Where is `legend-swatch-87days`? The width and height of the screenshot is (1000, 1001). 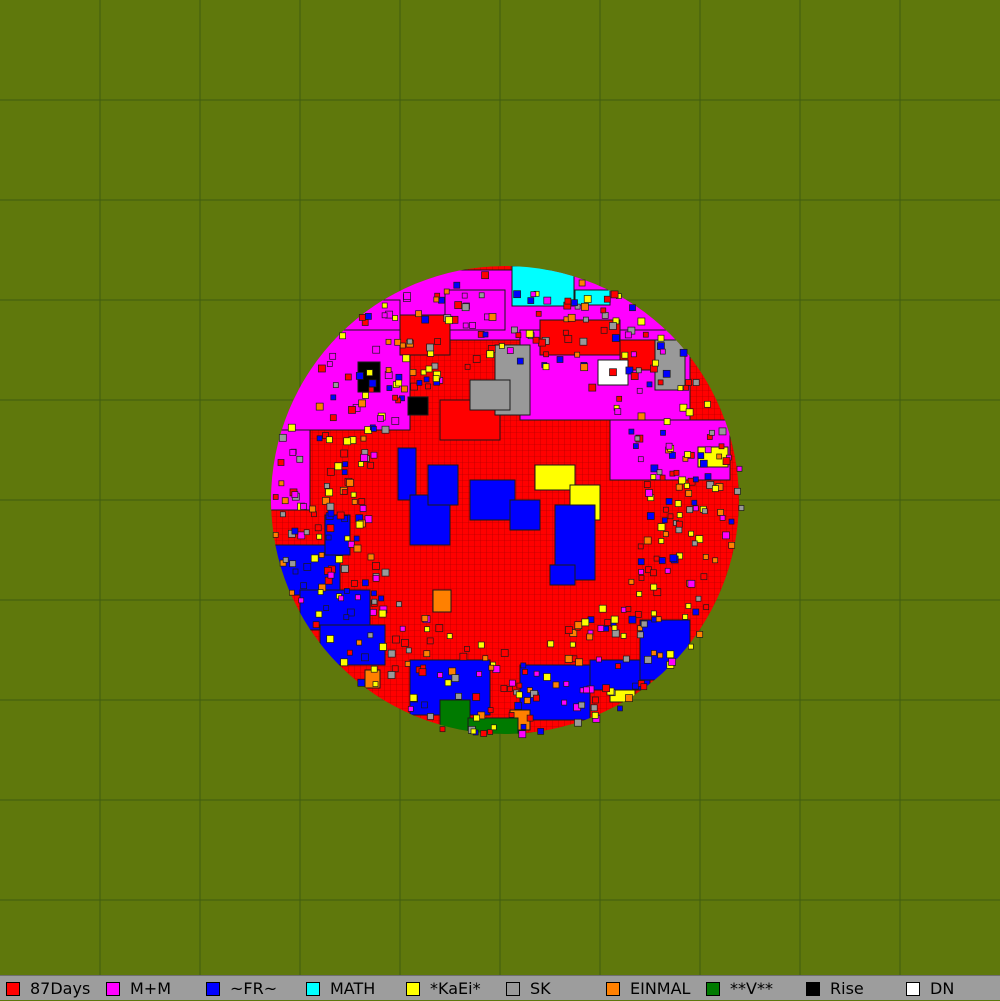 legend-swatch-87days is located at coordinates (13, 988).